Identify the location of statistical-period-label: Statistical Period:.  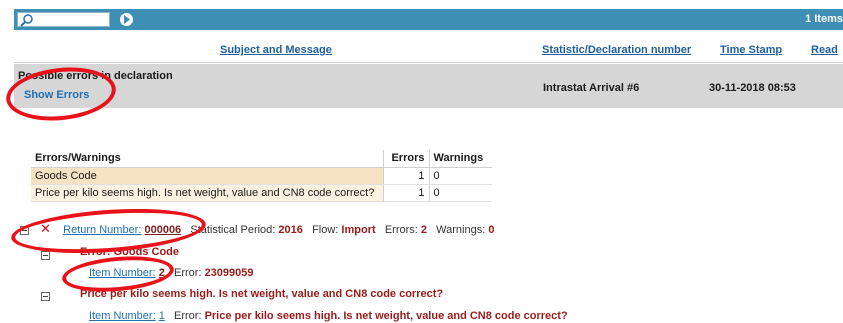
(233, 230).